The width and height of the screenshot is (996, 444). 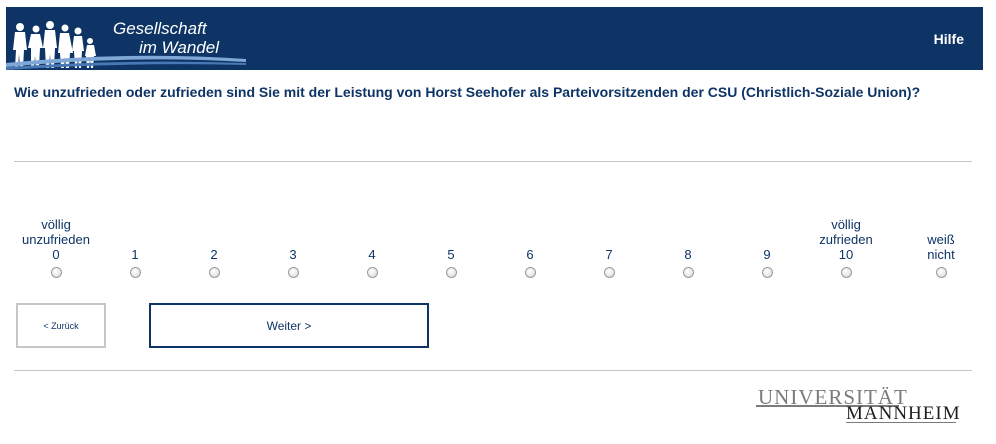 What do you see at coordinates (372, 246) in the screenshot?
I see `scale-option-4: 4` at bounding box center [372, 246].